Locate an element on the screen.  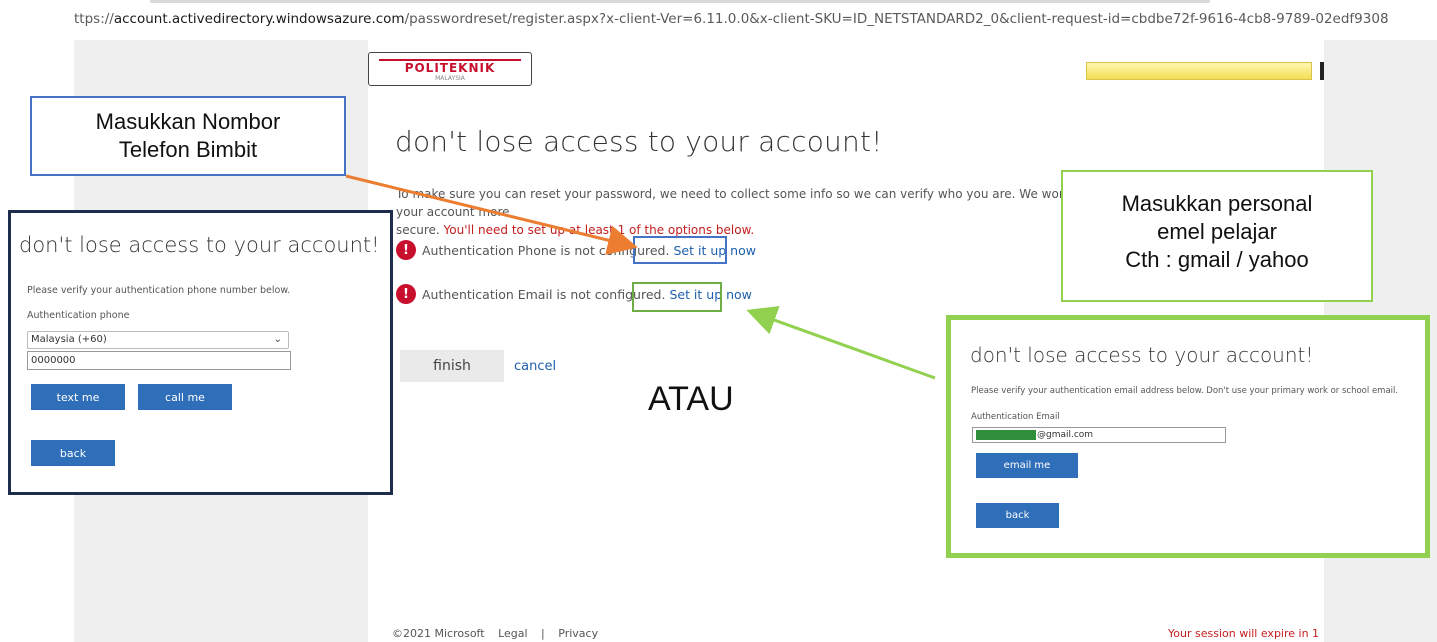
email-callout-line: Masukkan personal is located at coordinates (1217, 203).